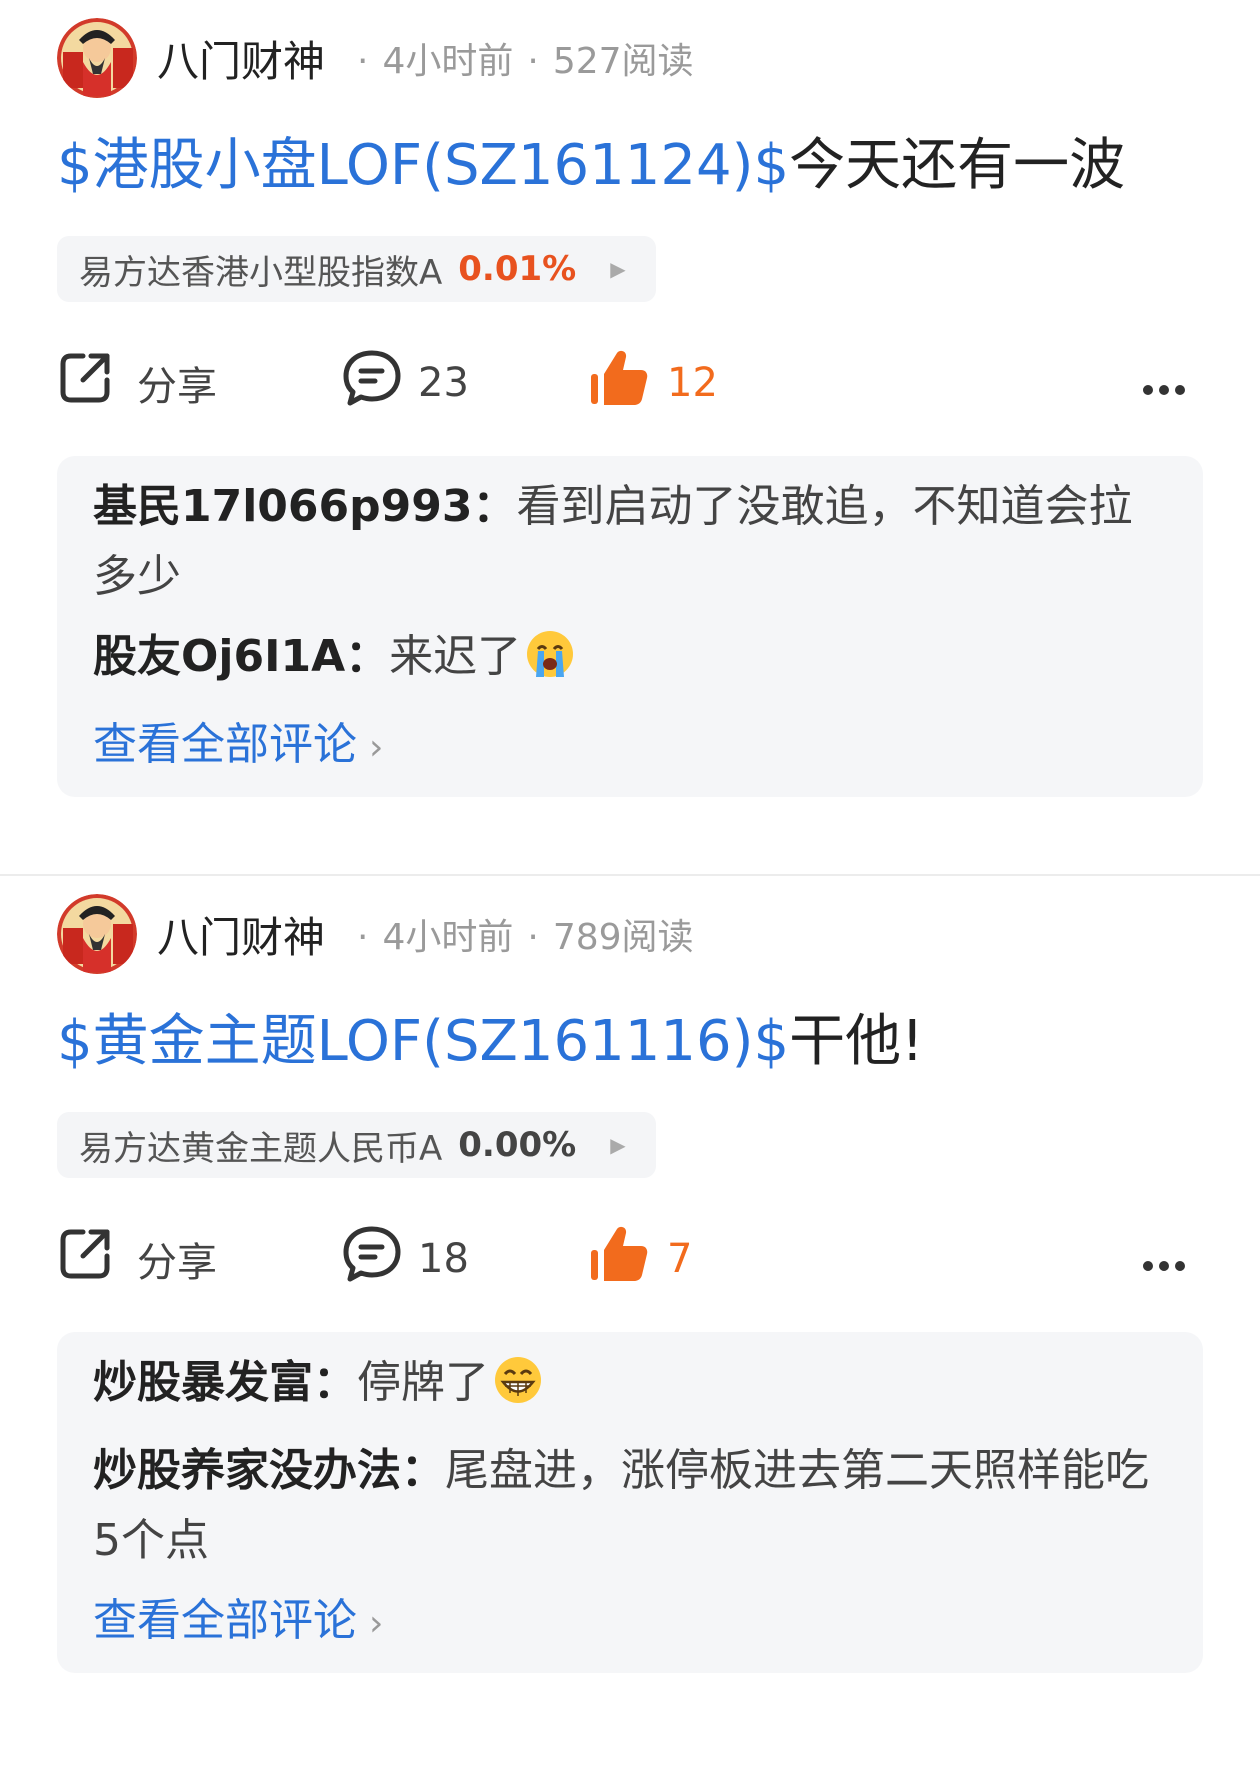 This screenshot has width=1260, height=1784. Describe the element at coordinates (623, 61) in the screenshot. I see `read-count: 527阅读` at that location.